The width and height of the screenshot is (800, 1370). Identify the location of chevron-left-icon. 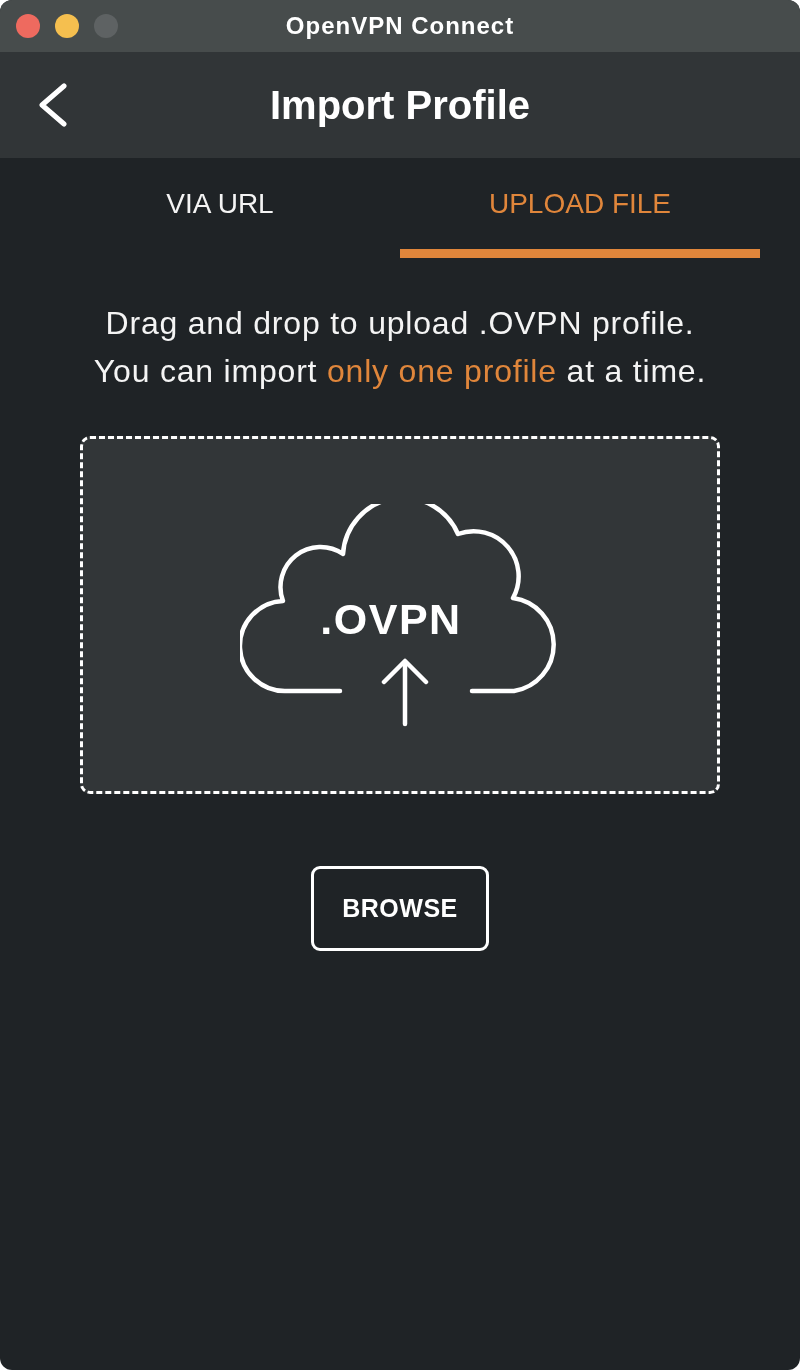
(53, 105).